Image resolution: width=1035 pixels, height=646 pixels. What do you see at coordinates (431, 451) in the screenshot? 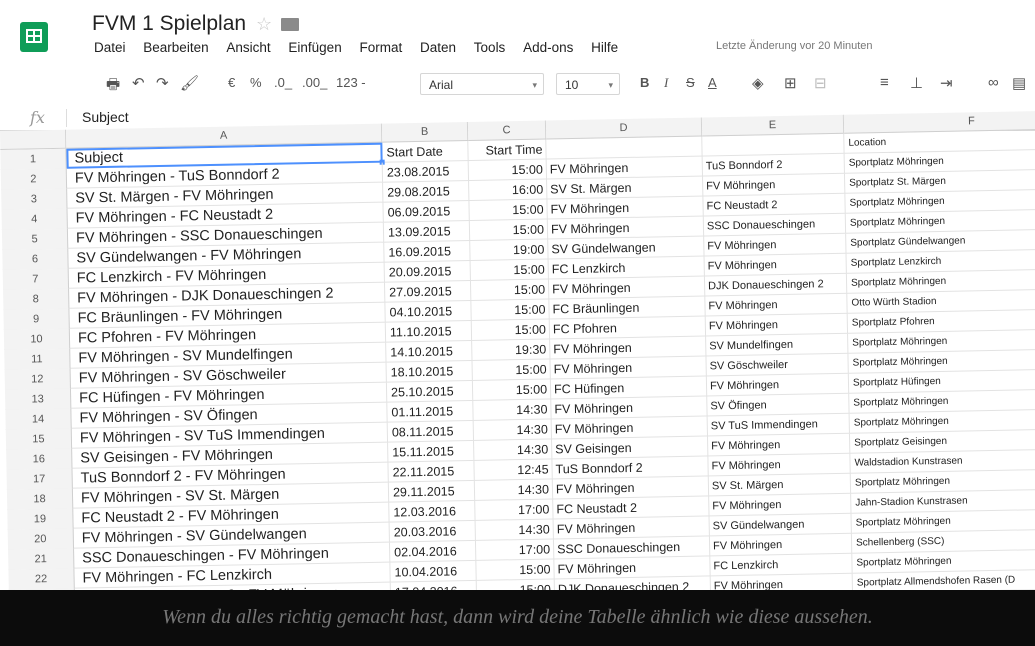
I see `table-cell: 15.11.2015` at bounding box center [431, 451].